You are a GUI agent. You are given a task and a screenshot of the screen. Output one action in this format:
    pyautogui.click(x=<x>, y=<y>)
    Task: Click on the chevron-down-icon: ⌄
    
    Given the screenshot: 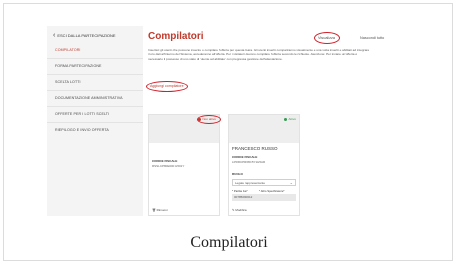 What is the action you would take?
    pyautogui.click(x=291, y=182)
    